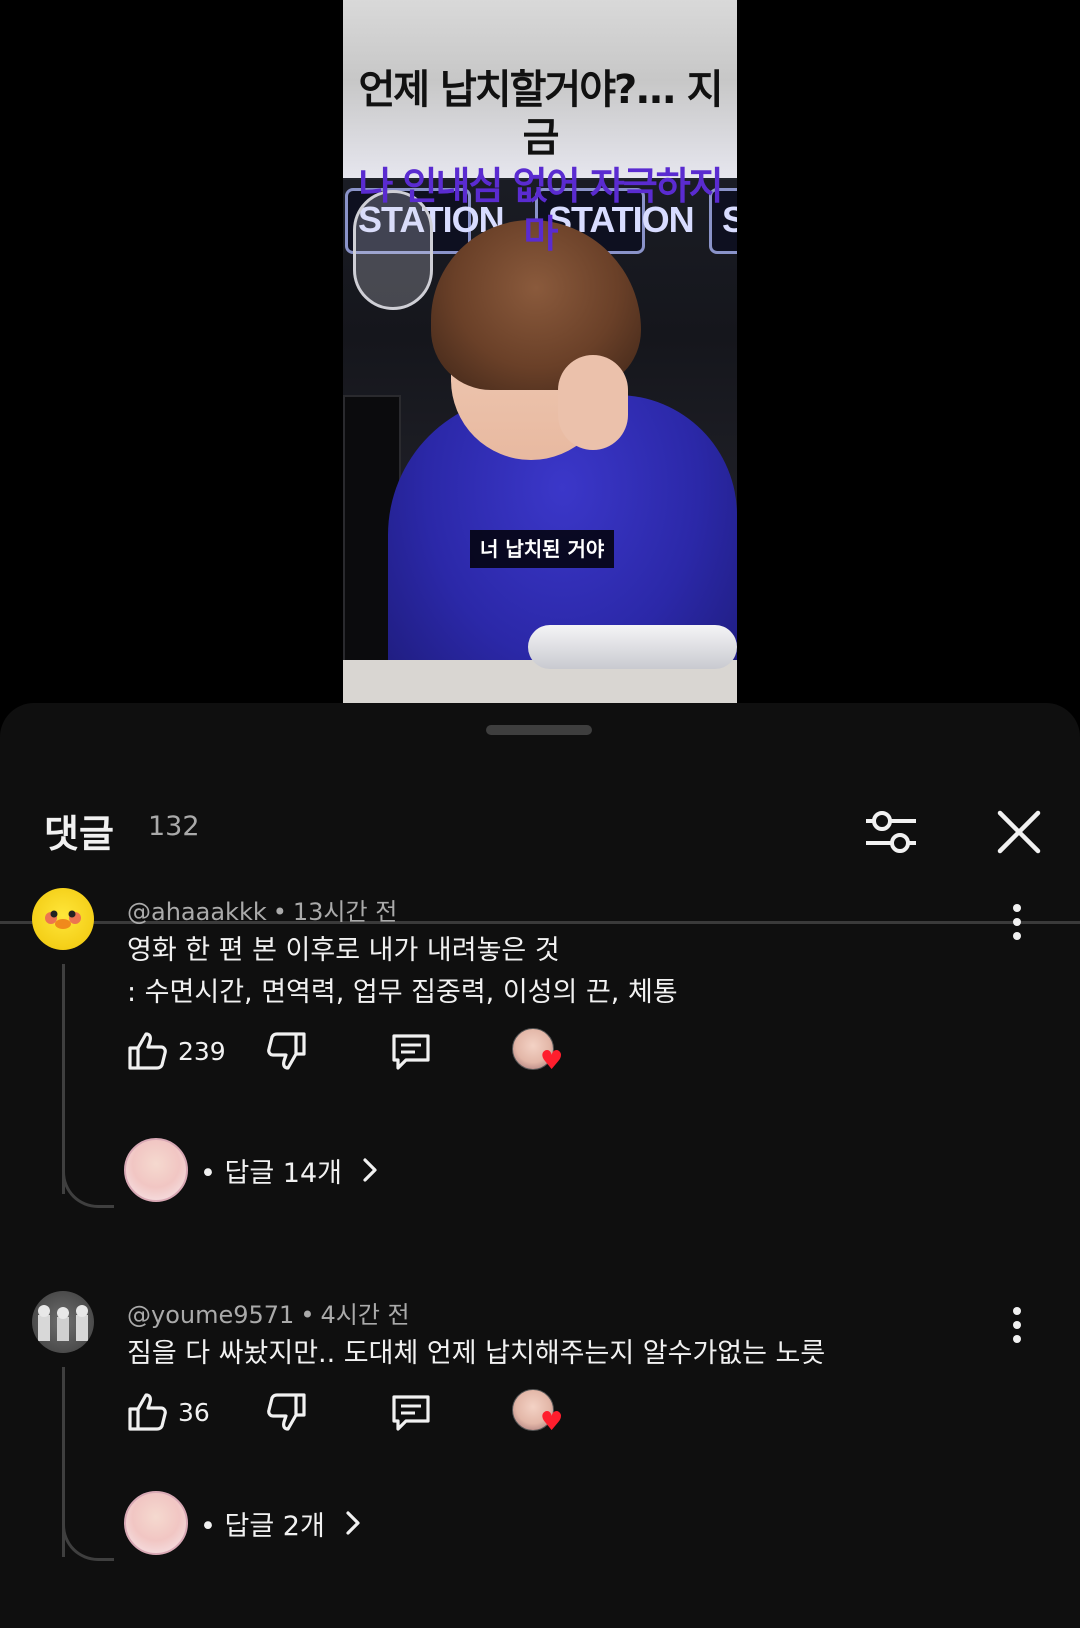 The image size is (1080, 1628). Describe the element at coordinates (202, 1051) in the screenshot. I see `like-count: 239` at that location.